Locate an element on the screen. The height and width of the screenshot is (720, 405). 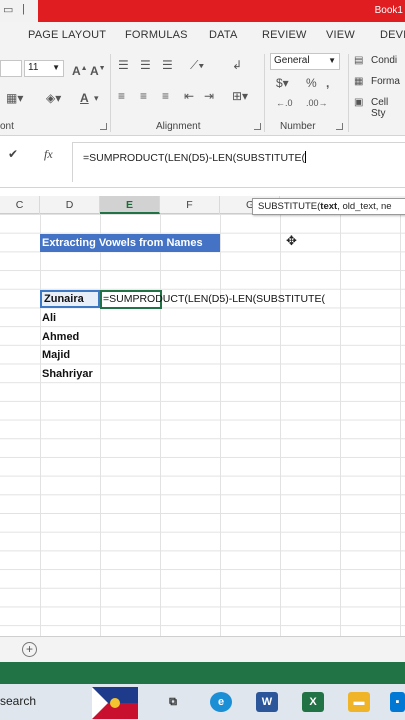
increase-indent-icon: ⇥ is located at coordinates (209, 96).